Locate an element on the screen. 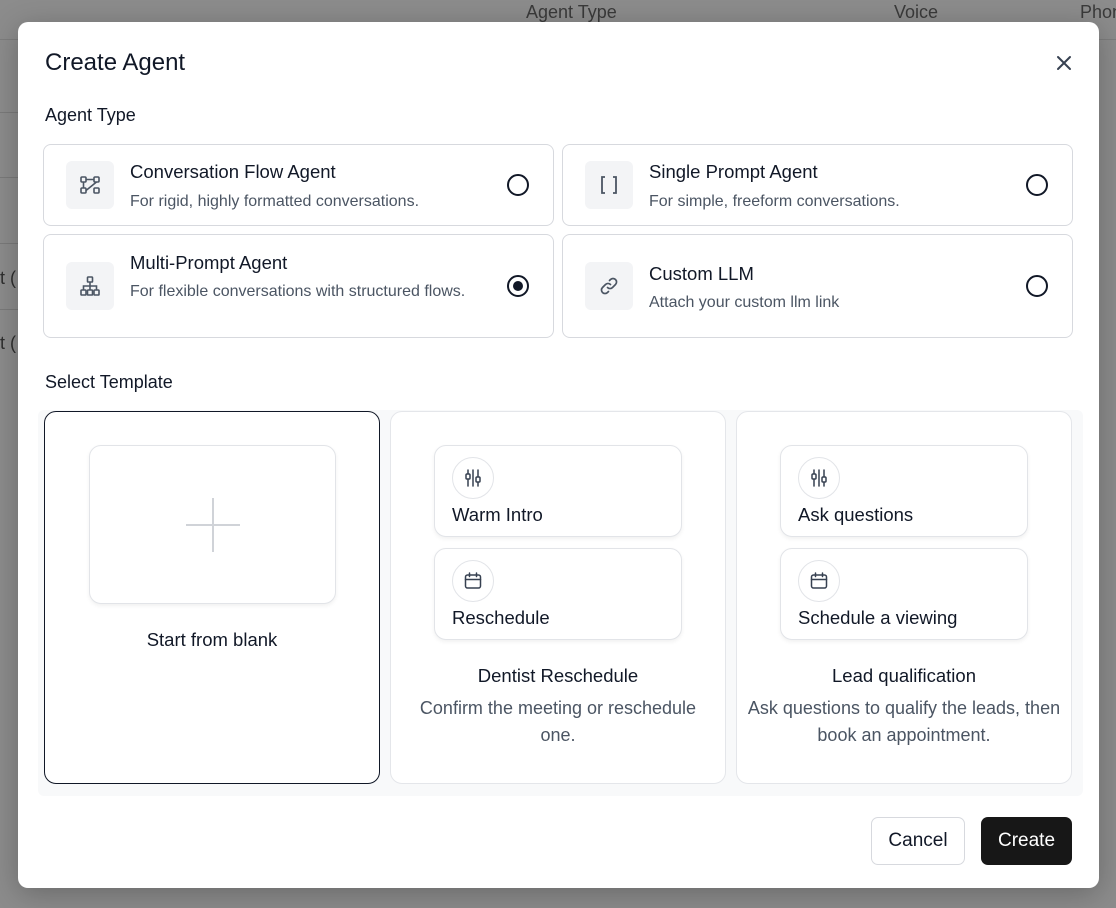  node-label: Ask questions is located at coordinates (856, 514).